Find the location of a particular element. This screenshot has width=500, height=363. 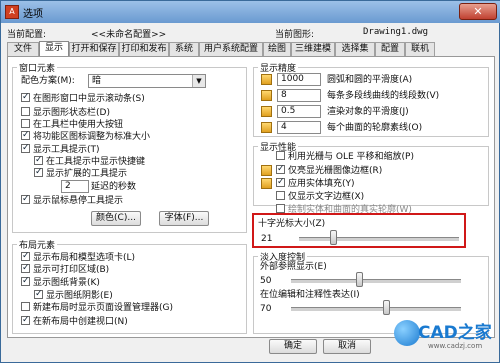

checkbox-scrollbars: 在图形窗口中显示滚动条(S) is located at coordinates (83, 98).